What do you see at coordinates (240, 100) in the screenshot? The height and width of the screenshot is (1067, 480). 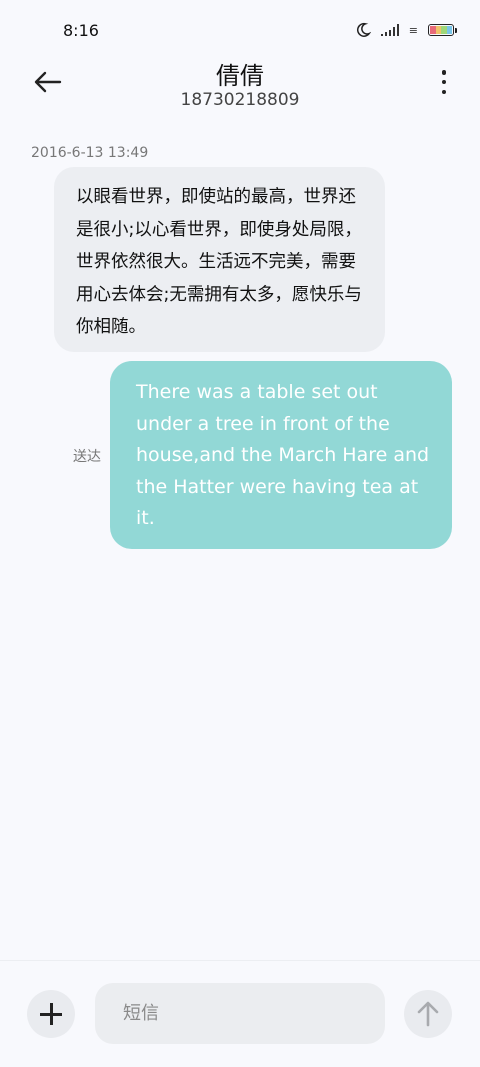 I see `contact-phone-number: 18730218809` at bounding box center [240, 100].